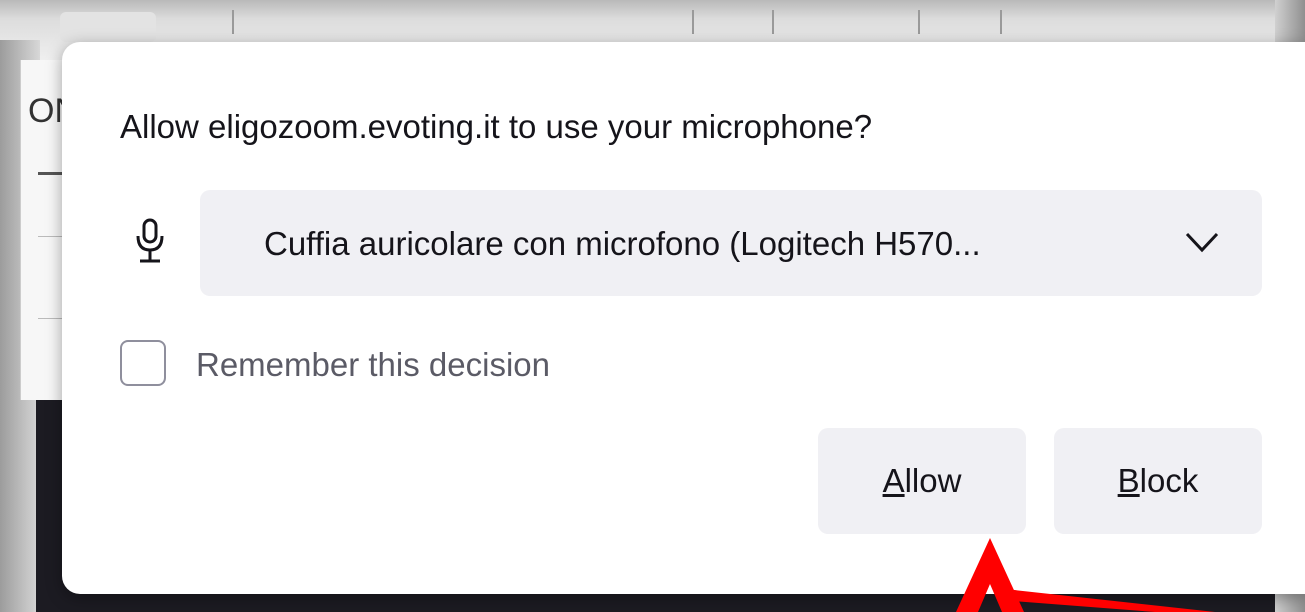 The height and width of the screenshot is (612, 1305). Describe the element at coordinates (893, 480) in the screenshot. I see `allow-access-key: A` at that location.